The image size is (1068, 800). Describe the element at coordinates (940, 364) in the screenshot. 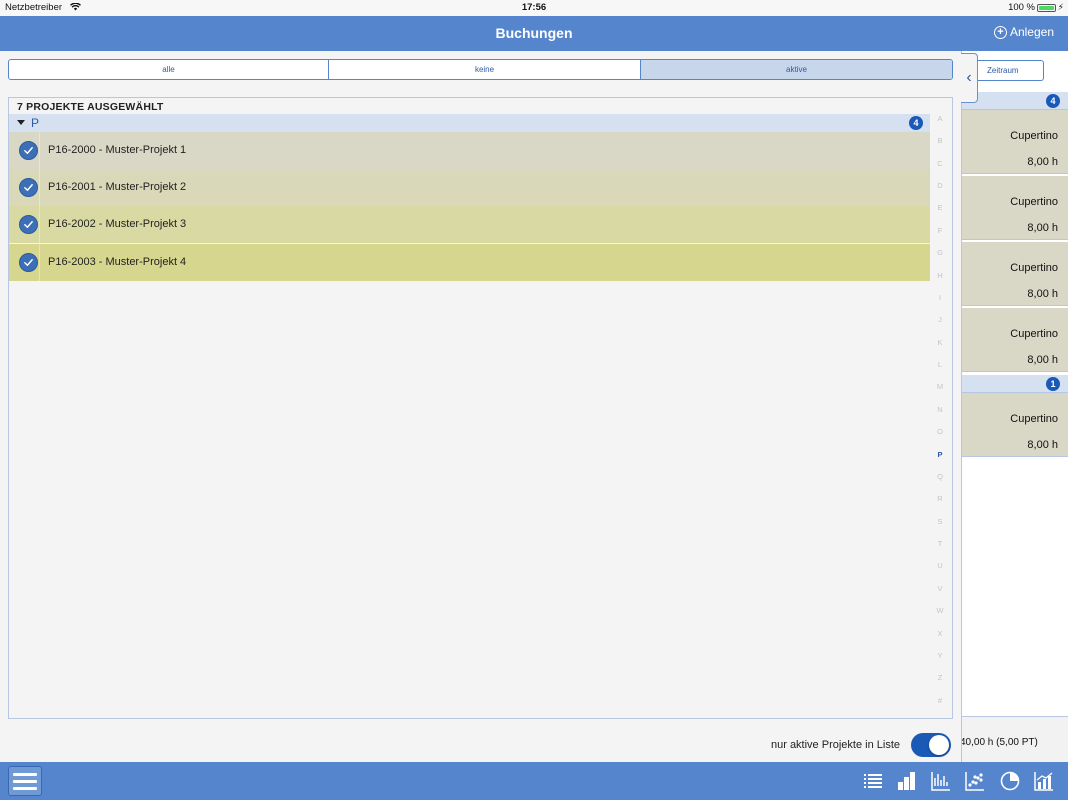

I see `index-letter: L` at that location.